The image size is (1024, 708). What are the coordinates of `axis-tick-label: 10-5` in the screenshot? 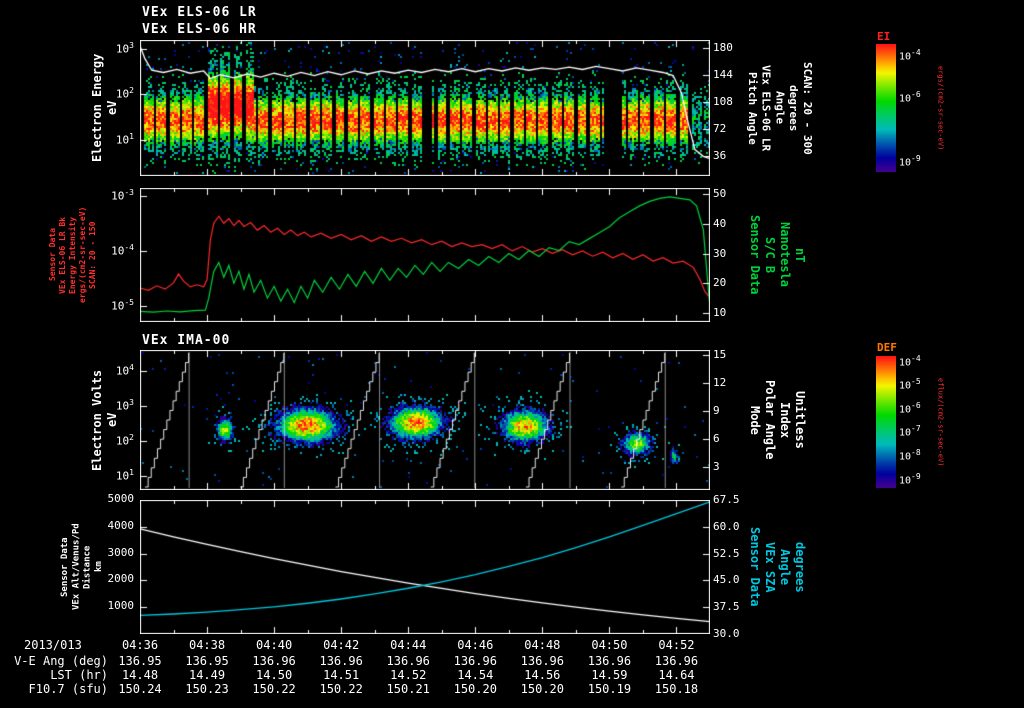 It's located at (910, 384).